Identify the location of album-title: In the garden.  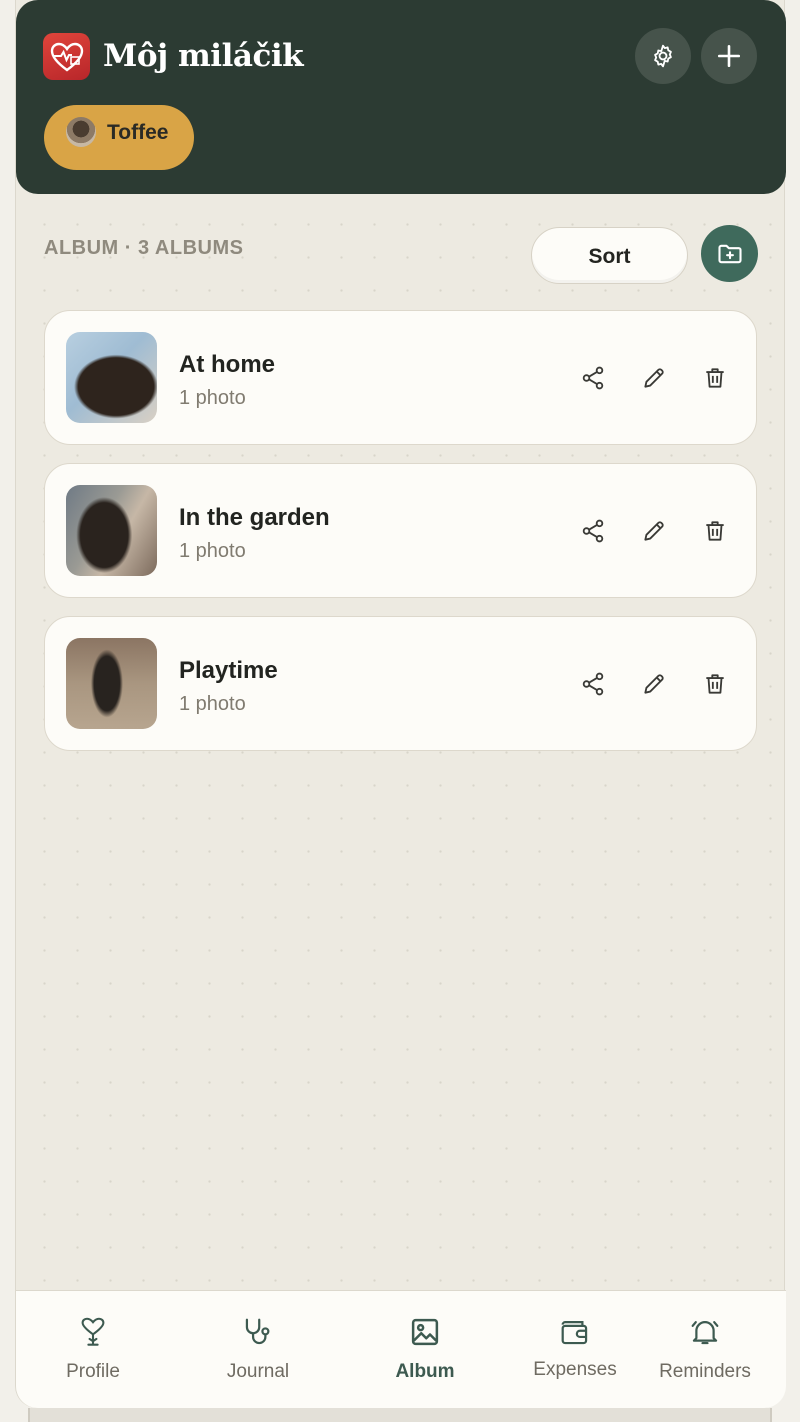
(254, 517).